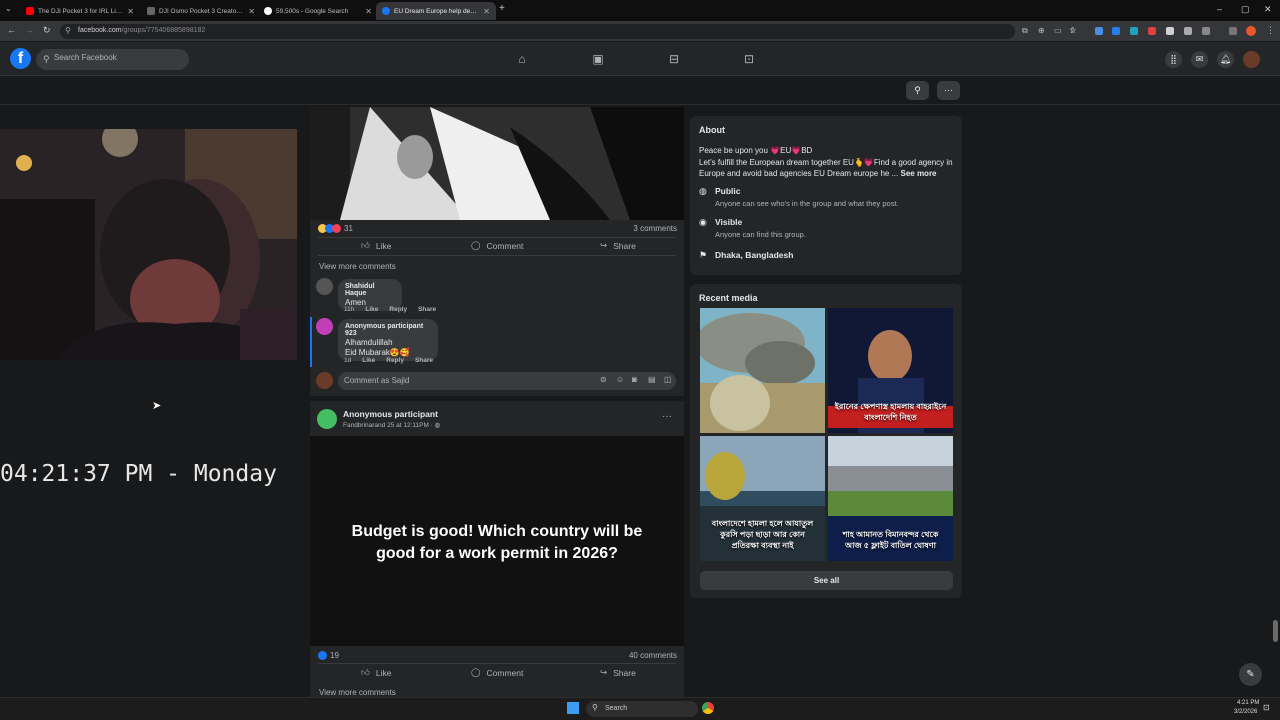 The image size is (1280, 720). Describe the element at coordinates (1270, 30) in the screenshot. I see `menu-kebab-icon: ⋮` at that location.